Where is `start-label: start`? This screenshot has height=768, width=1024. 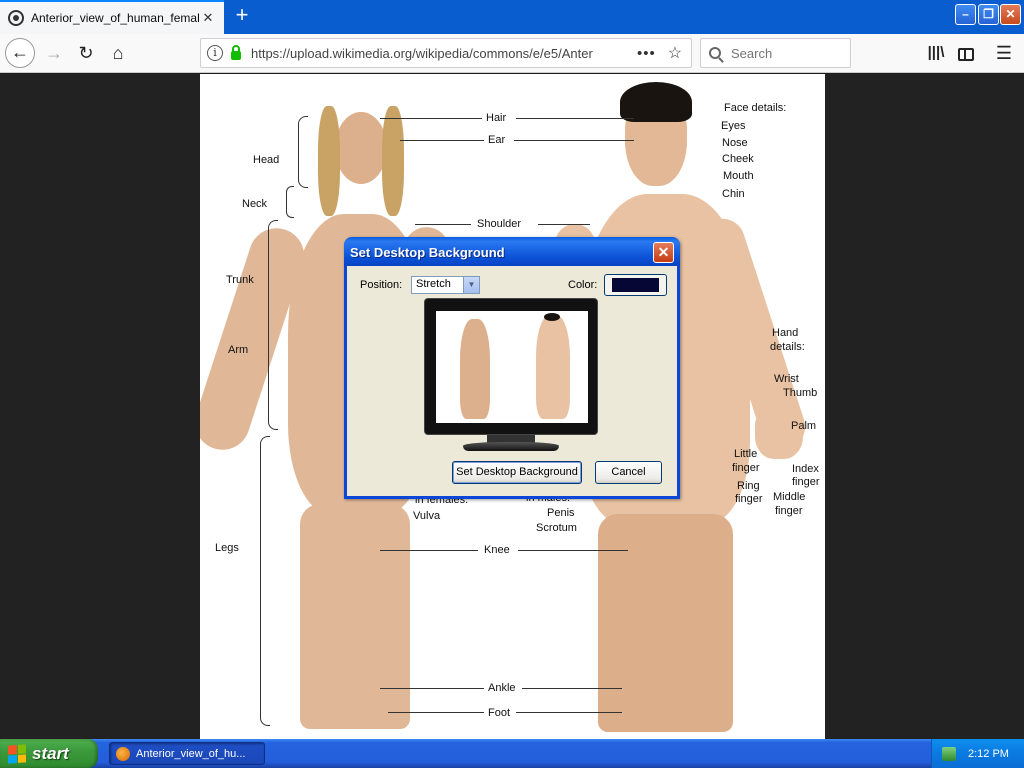 start-label: start is located at coordinates (50, 753).